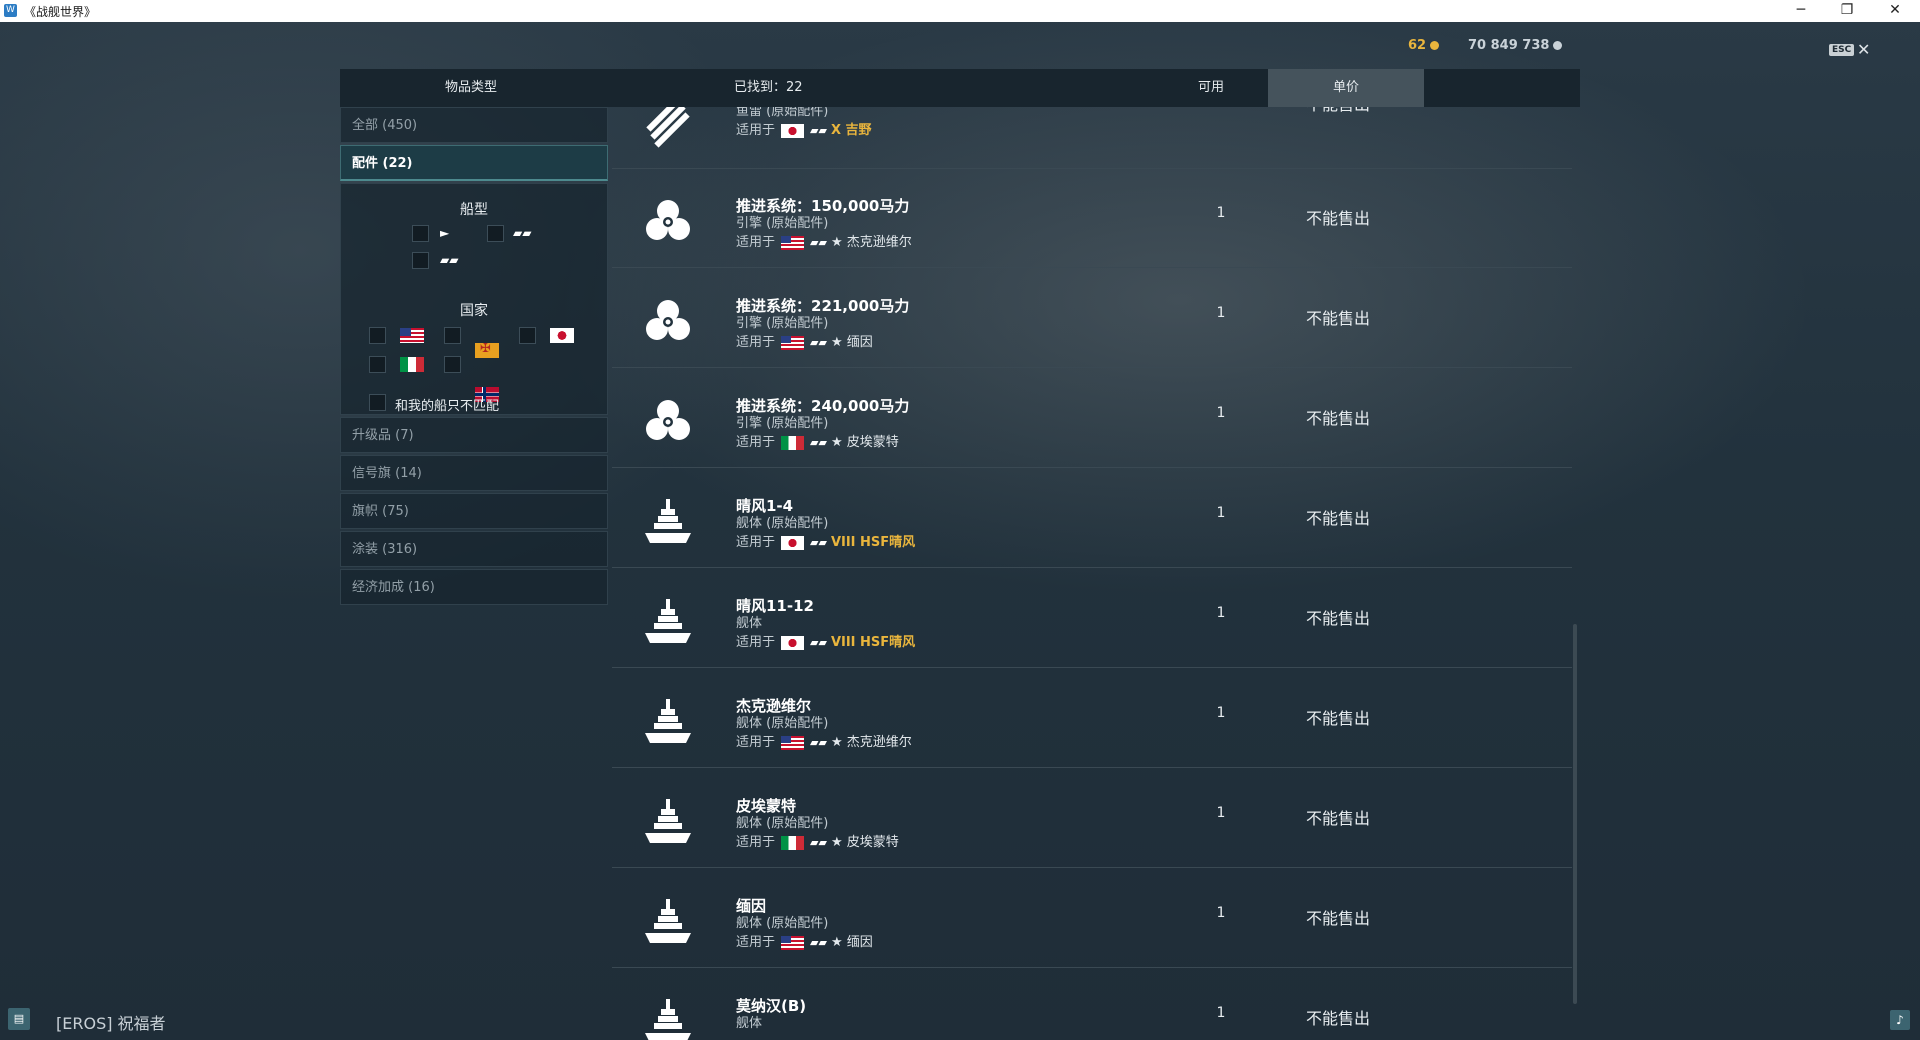 The width and height of the screenshot is (1920, 1040). I want to click on filter-destroyer-checkbox, so click(420, 233).